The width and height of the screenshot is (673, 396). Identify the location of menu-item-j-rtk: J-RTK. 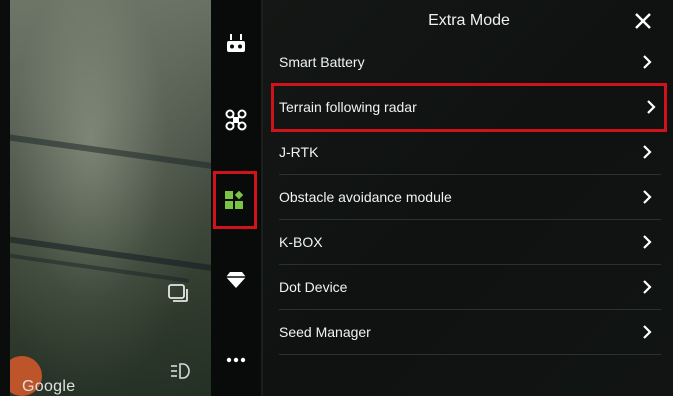
(470, 152).